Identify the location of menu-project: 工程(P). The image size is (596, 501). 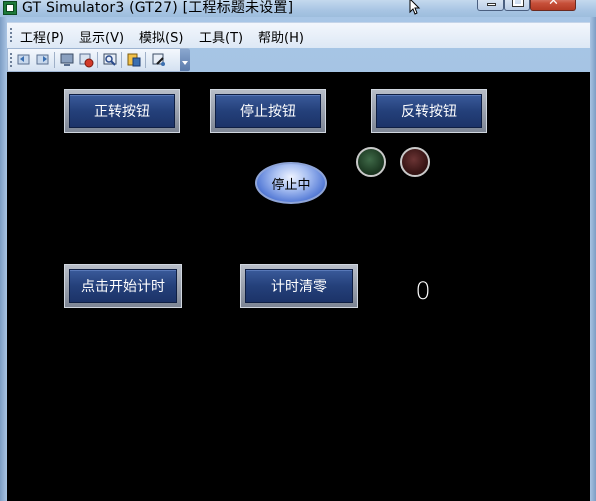
(42, 36).